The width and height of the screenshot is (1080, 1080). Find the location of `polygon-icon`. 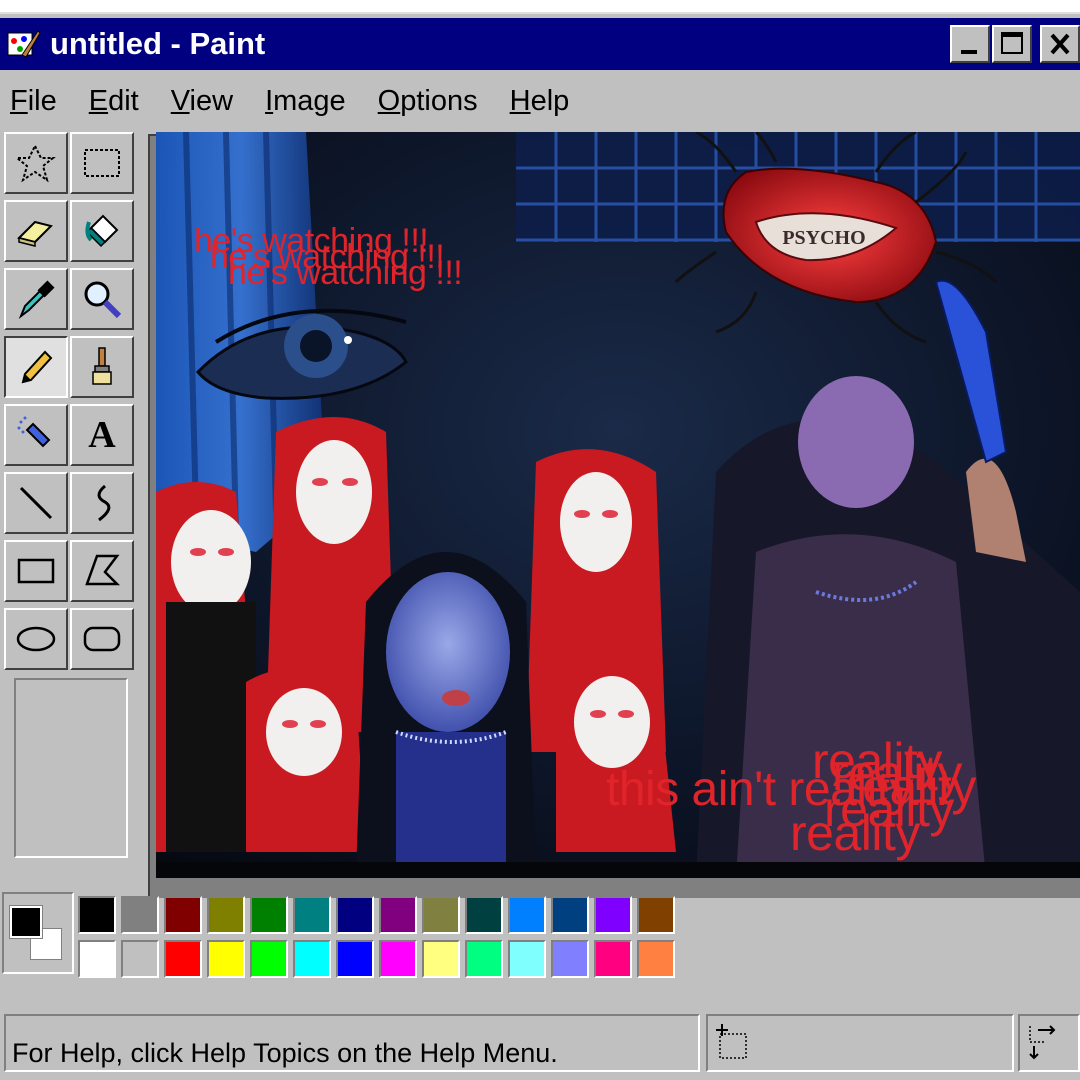

polygon-icon is located at coordinates (103, 570).